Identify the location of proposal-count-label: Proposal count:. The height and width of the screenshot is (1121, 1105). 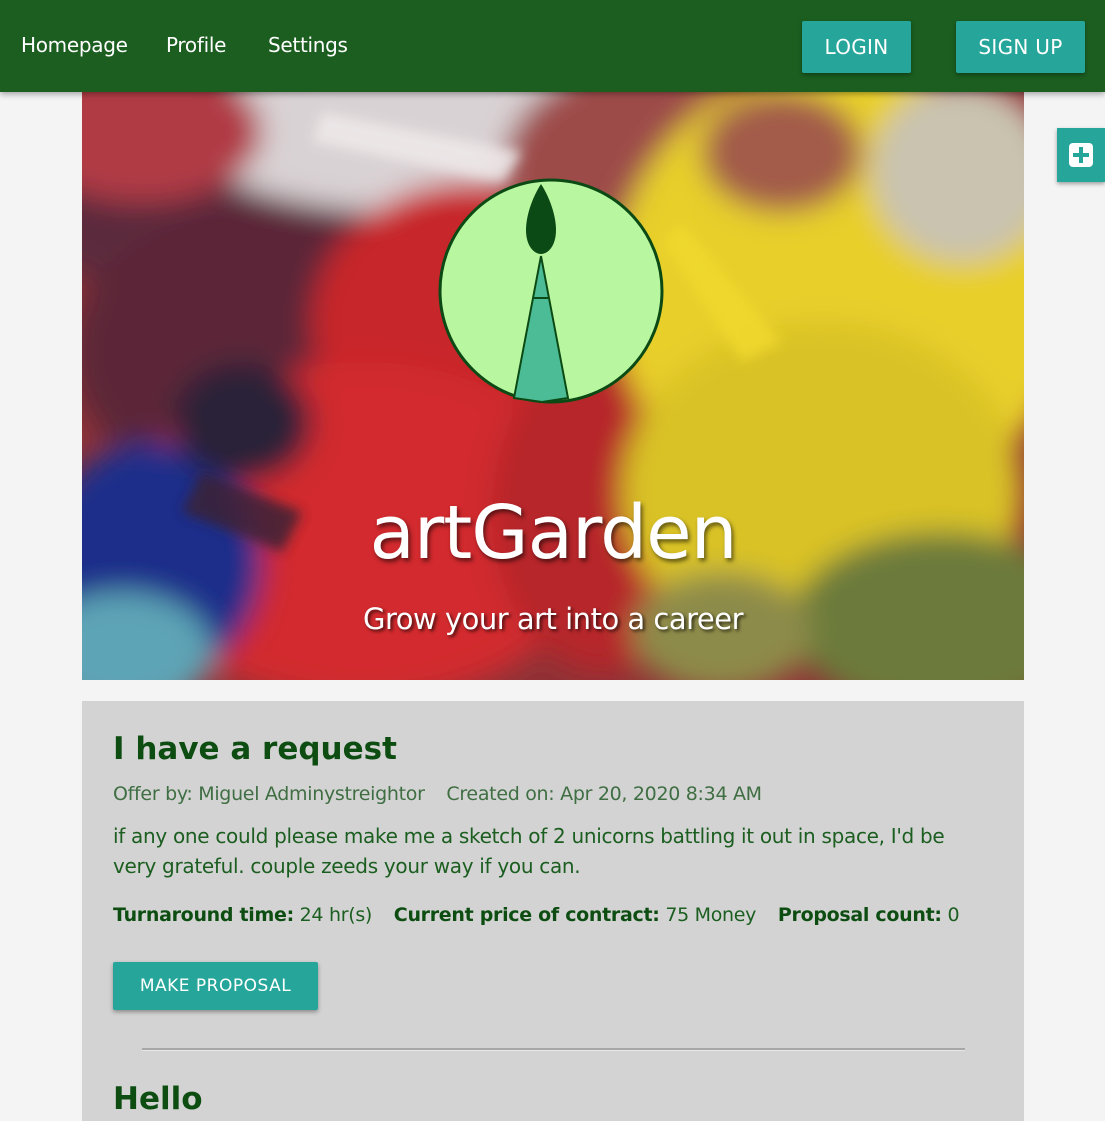
(859, 915).